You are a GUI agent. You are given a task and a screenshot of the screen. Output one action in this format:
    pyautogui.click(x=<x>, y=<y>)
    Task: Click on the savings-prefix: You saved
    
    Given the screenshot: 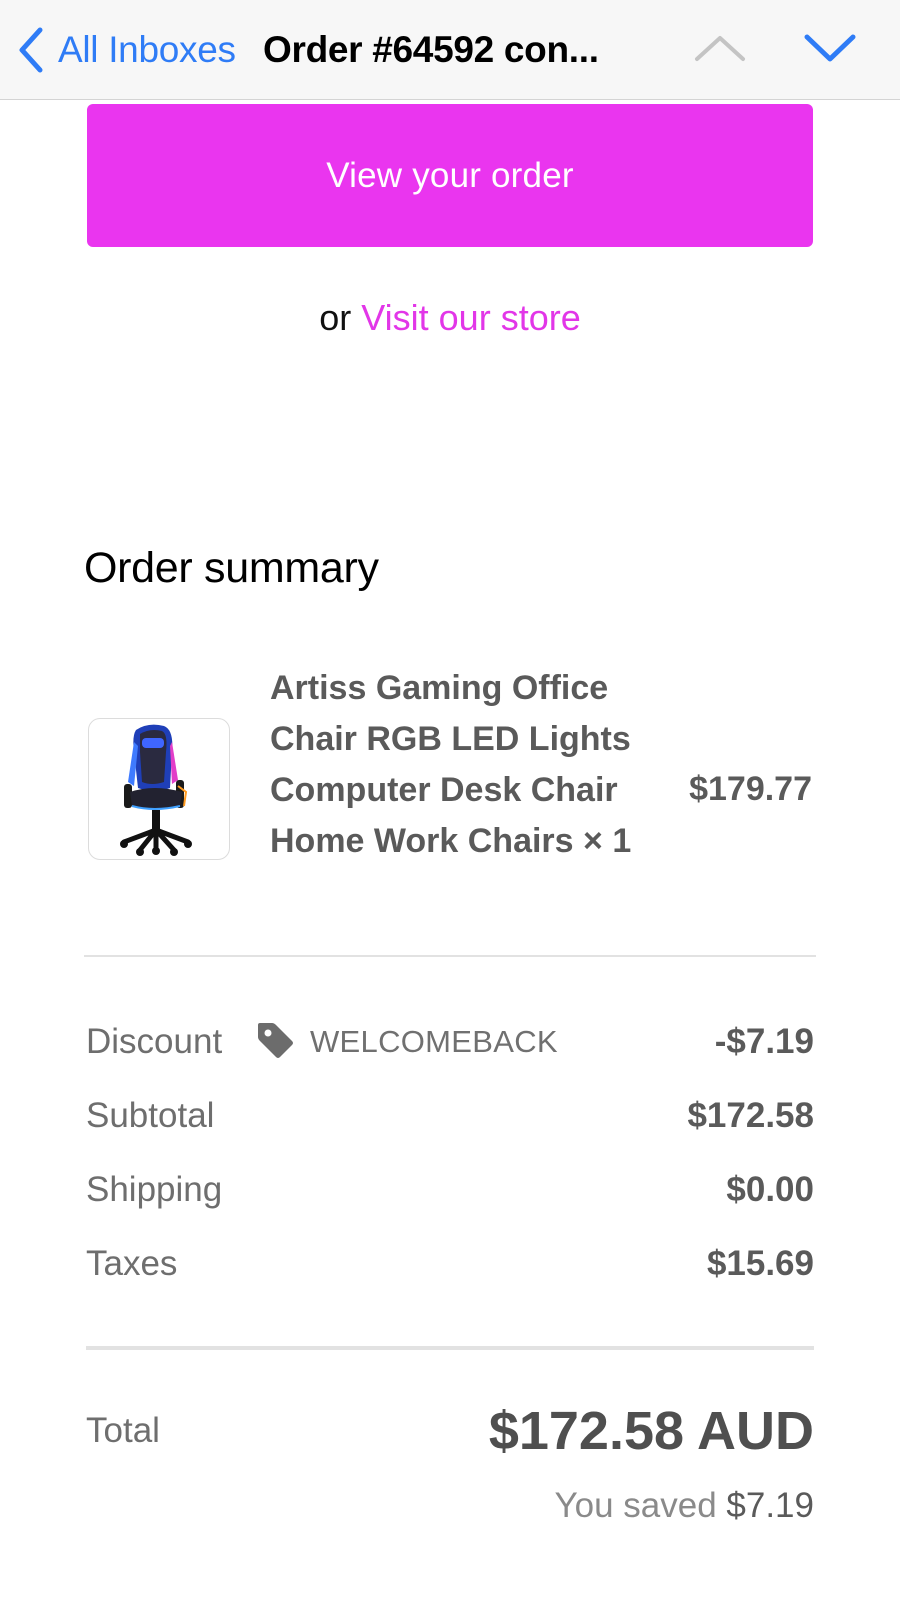 What is the action you would take?
    pyautogui.click(x=635, y=1505)
    